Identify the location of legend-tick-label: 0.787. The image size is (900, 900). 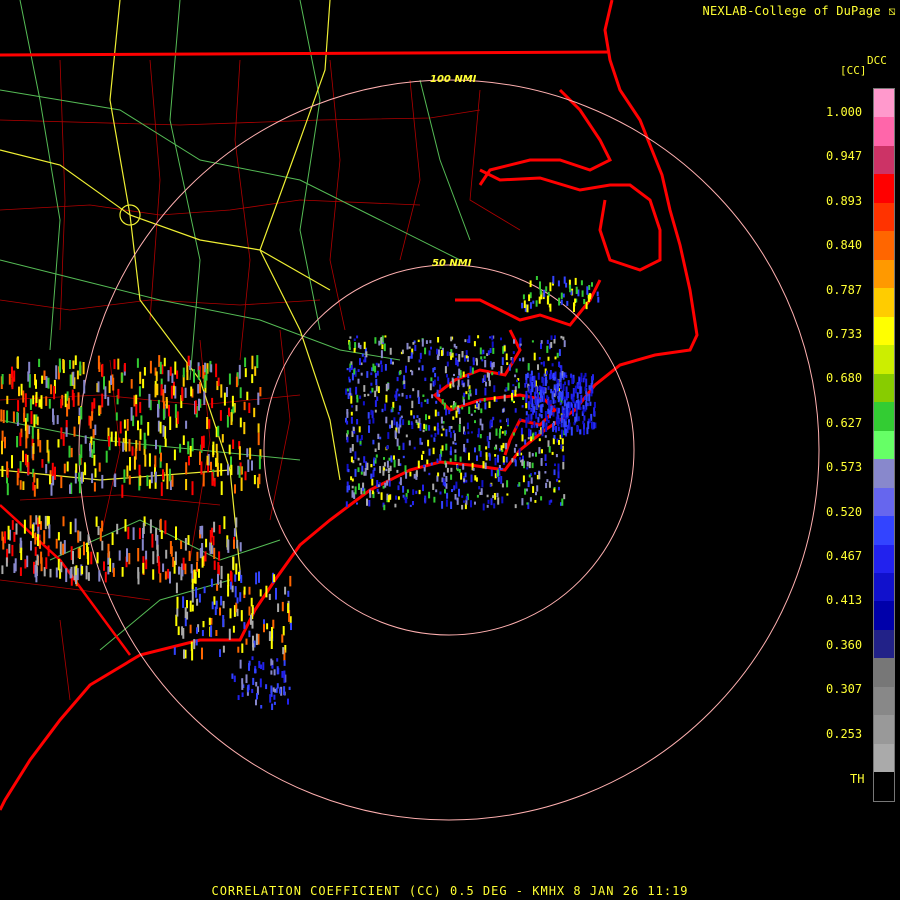
(844, 289).